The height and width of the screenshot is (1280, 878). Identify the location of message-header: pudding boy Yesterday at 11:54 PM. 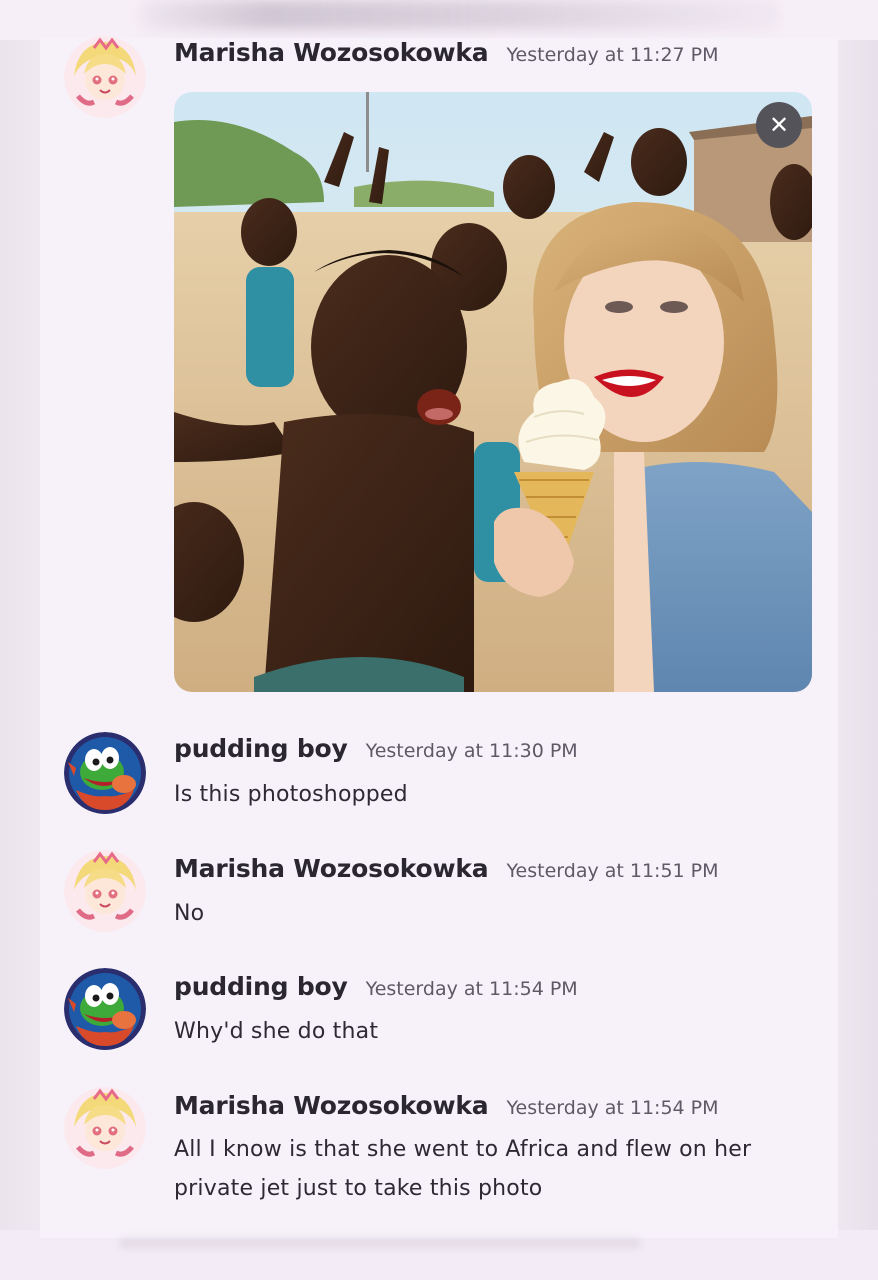
(376, 986).